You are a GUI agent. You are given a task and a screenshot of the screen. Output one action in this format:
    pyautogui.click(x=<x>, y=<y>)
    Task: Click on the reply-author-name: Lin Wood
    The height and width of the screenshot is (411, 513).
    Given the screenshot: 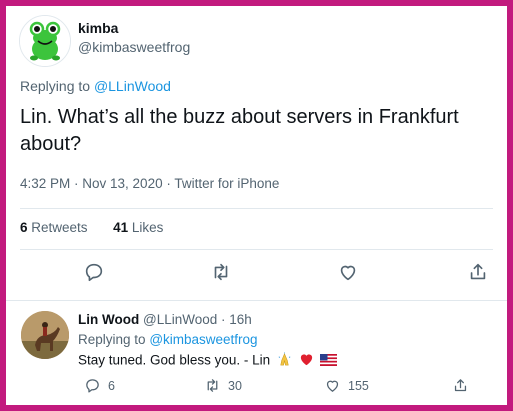 What is the action you would take?
    pyautogui.click(x=108, y=319)
    